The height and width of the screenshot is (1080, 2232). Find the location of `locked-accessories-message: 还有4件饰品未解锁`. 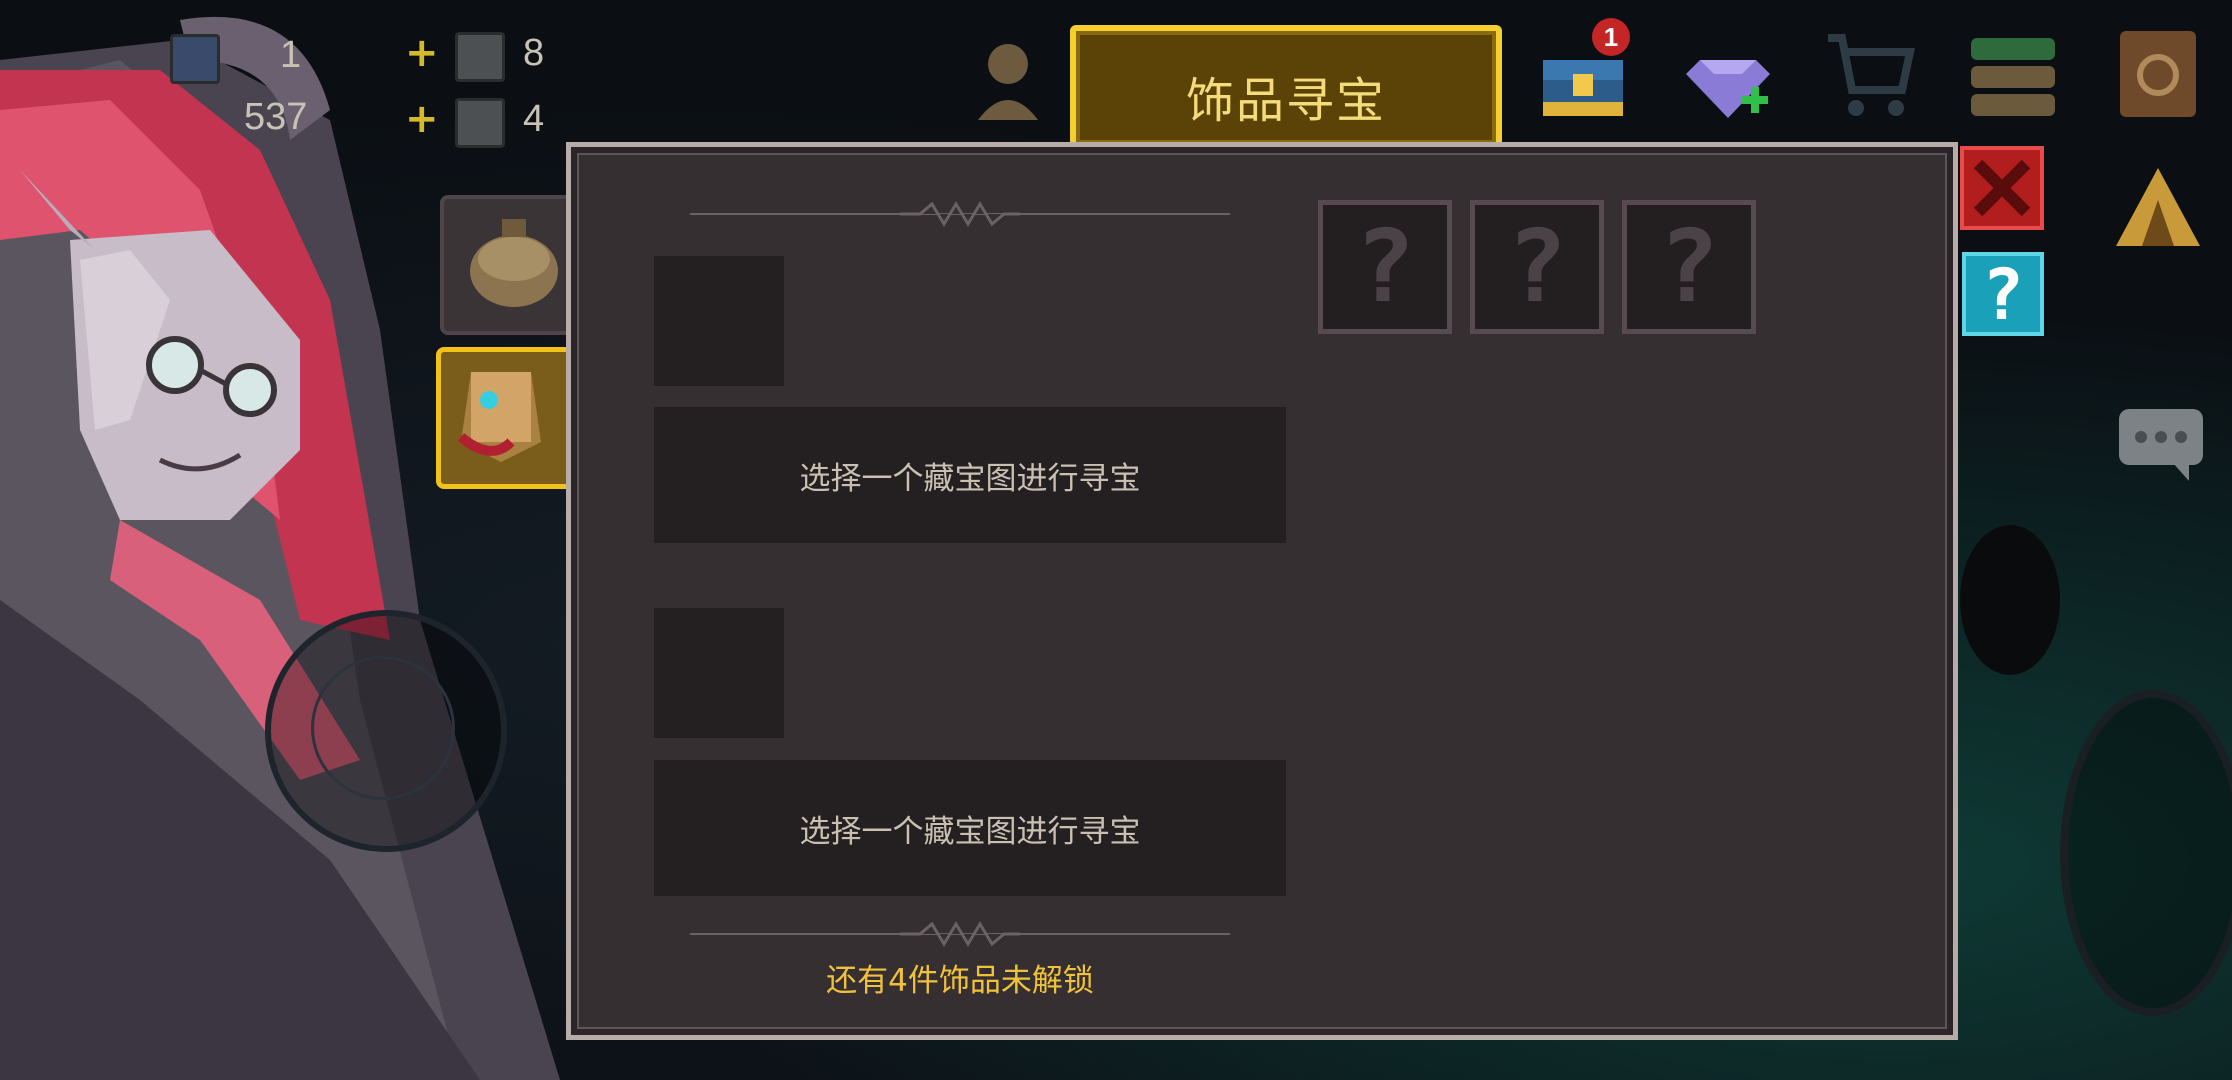

locked-accessories-message: 还有4件饰品未解锁 is located at coordinates (960, 981).